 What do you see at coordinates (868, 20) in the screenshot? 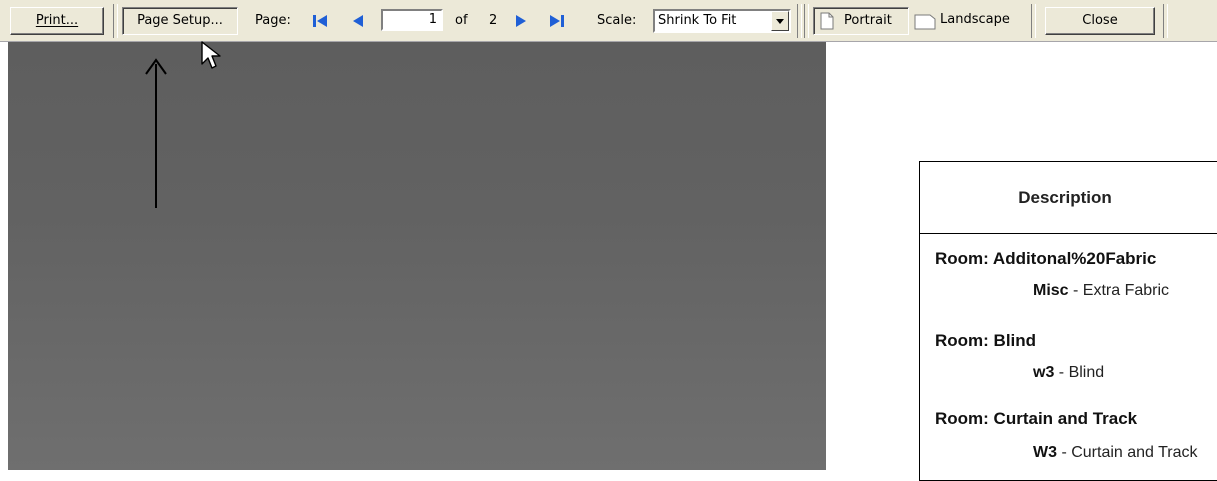
I see `portrait-label: Portrait` at bounding box center [868, 20].